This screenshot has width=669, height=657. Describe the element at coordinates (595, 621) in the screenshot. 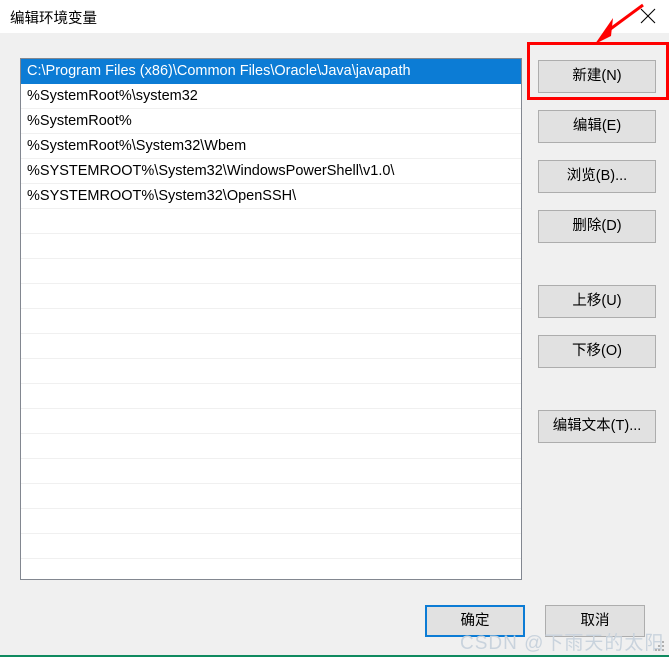

I see `cancel-button: 取消` at that location.